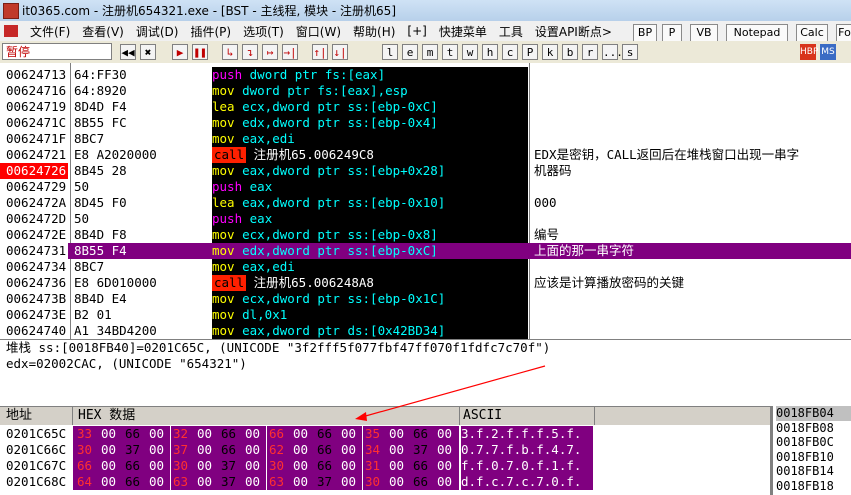 The height and width of the screenshot is (495, 851). Describe the element at coordinates (470, 52) in the screenshot. I see `windows-window-button: w` at that location.